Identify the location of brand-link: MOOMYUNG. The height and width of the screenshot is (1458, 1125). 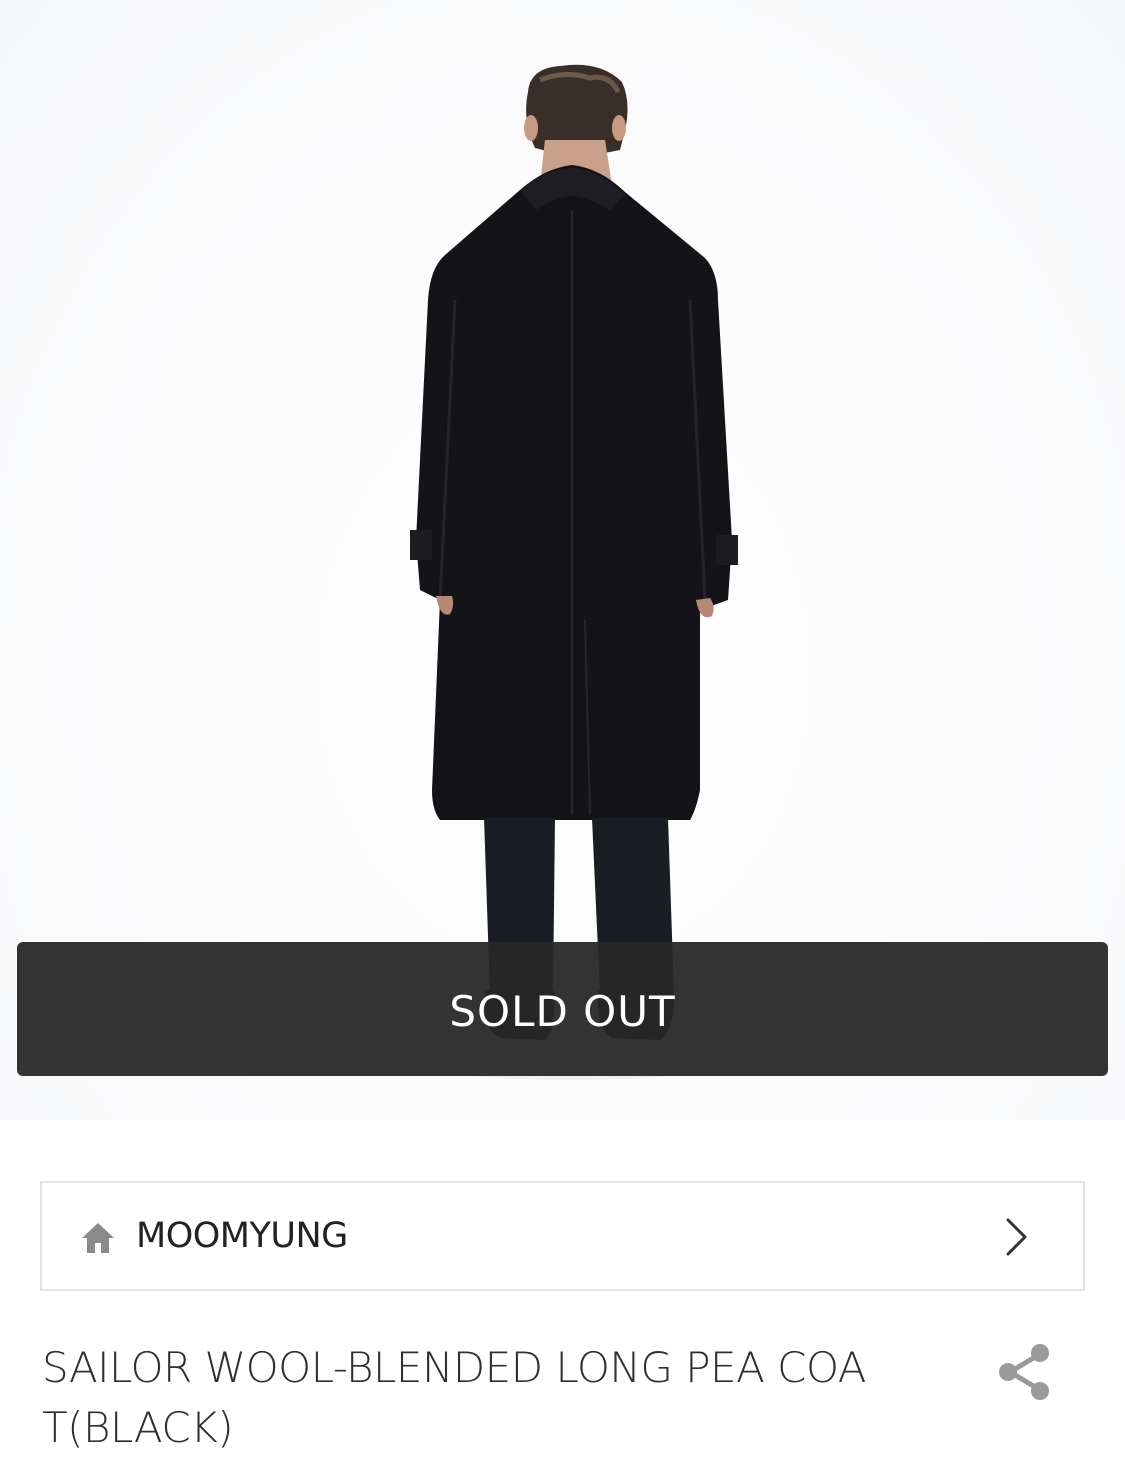
(562, 1236).